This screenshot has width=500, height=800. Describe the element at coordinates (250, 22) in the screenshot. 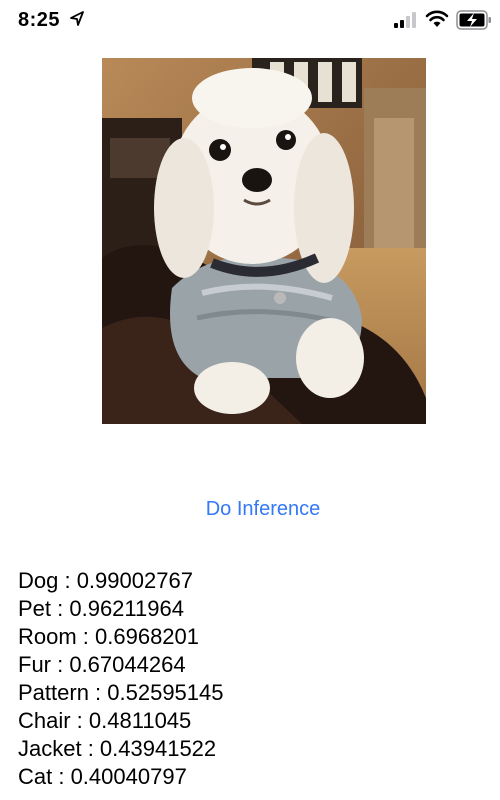

I see `status-bar: 8:25` at that location.